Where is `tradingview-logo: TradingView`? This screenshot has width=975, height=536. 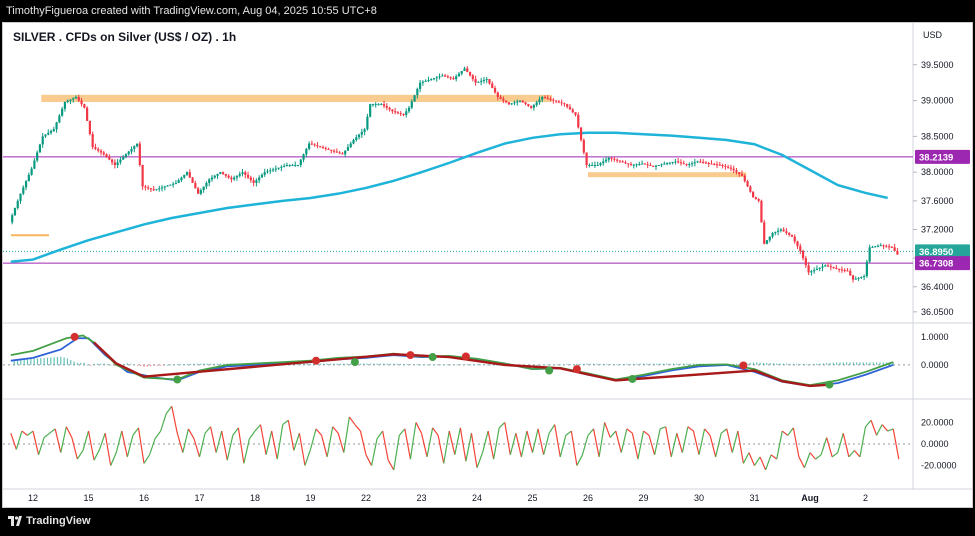
tradingview-logo: TradingView is located at coordinates (49, 521).